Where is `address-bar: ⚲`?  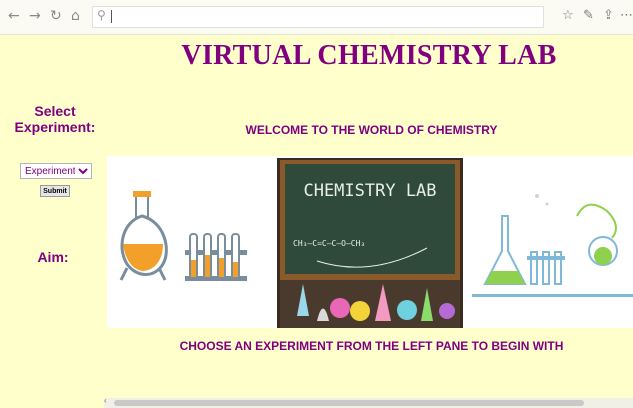
address-bar: ⚲ is located at coordinates (318, 17).